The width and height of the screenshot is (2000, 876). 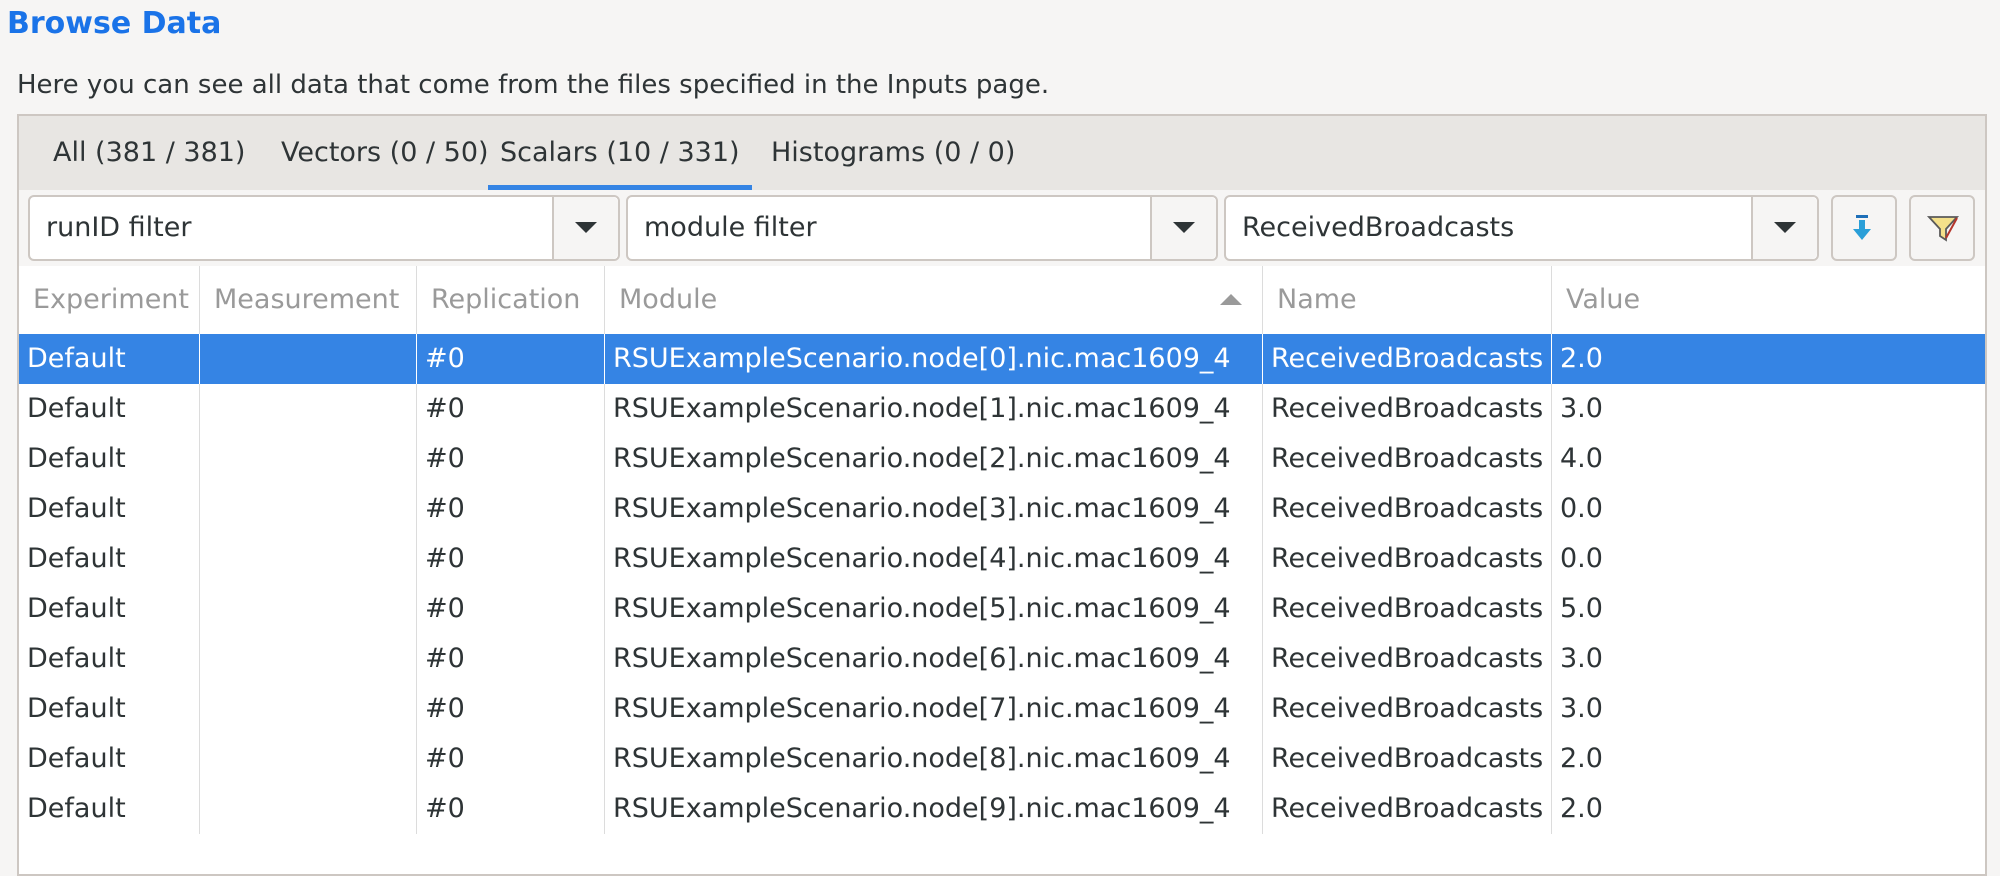 I want to click on module-filter-dropdown-button, so click(x=1183, y=228).